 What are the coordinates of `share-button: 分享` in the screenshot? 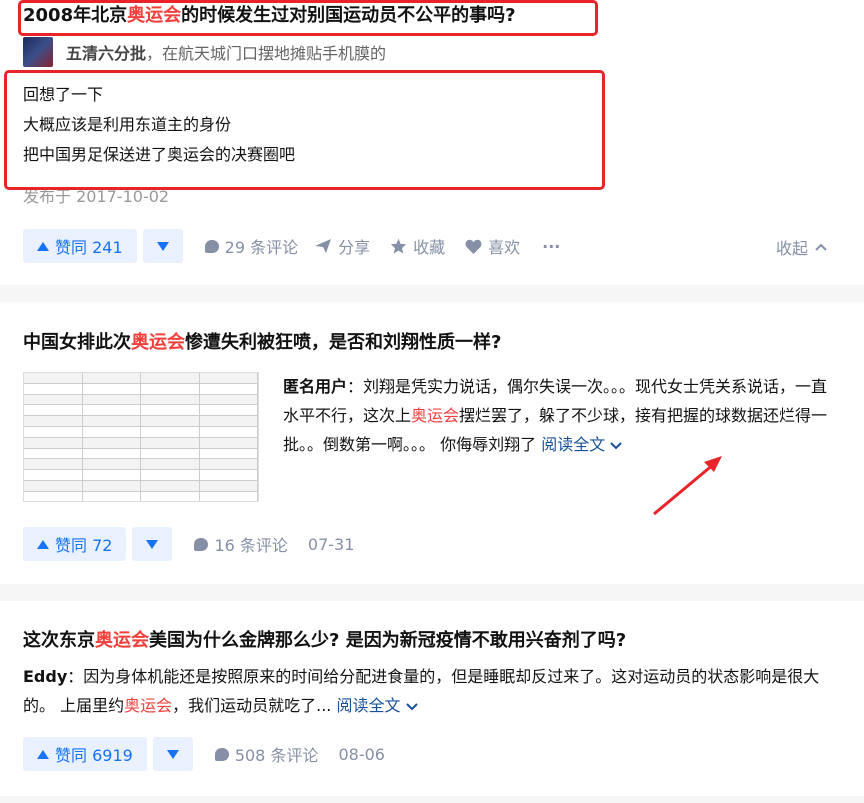 It's located at (342, 246).